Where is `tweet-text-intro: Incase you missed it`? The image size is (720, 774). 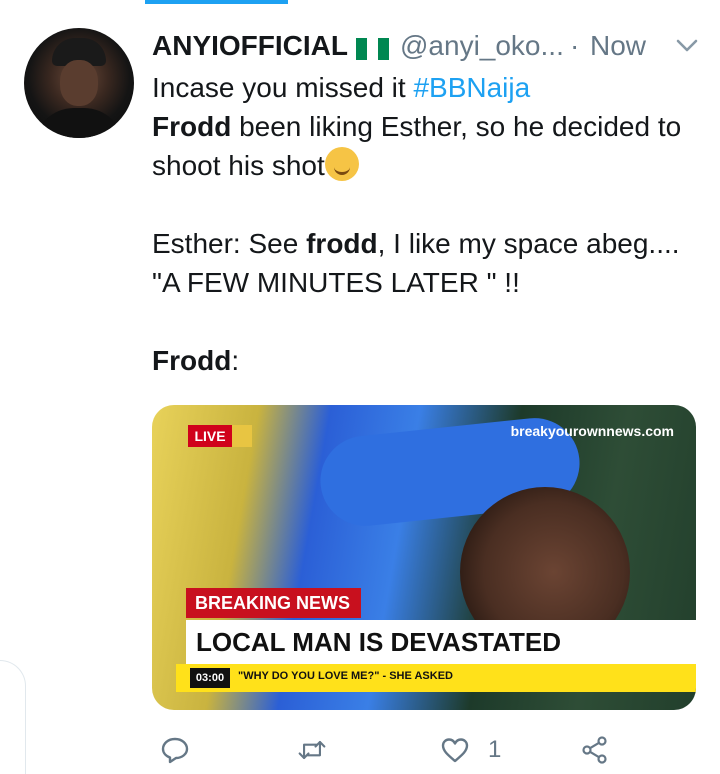
tweet-text-intro: Incase you missed it is located at coordinates (283, 87).